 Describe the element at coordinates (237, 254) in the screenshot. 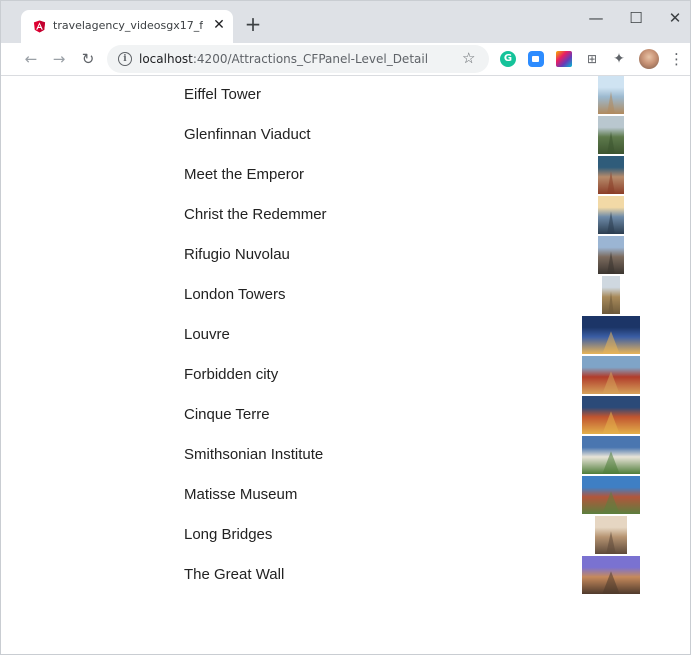

I see `attraction-name: Rifugio Nuvolau` at that location.